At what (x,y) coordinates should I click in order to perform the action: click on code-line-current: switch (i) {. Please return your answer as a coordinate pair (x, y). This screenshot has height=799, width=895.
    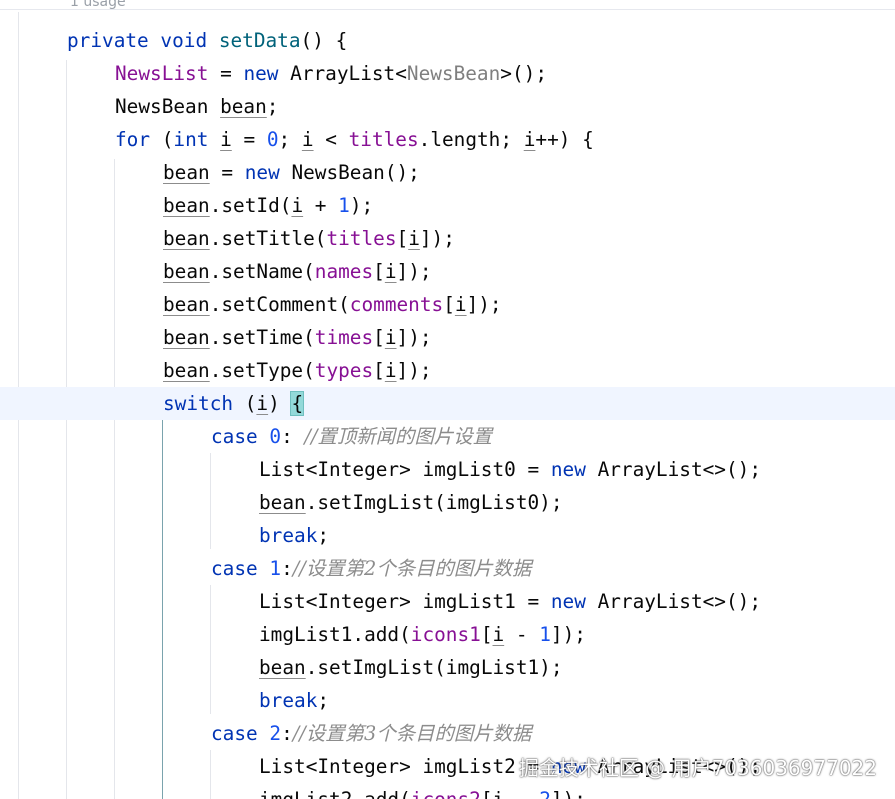
    Looking at the image, I should click on (447, 403).